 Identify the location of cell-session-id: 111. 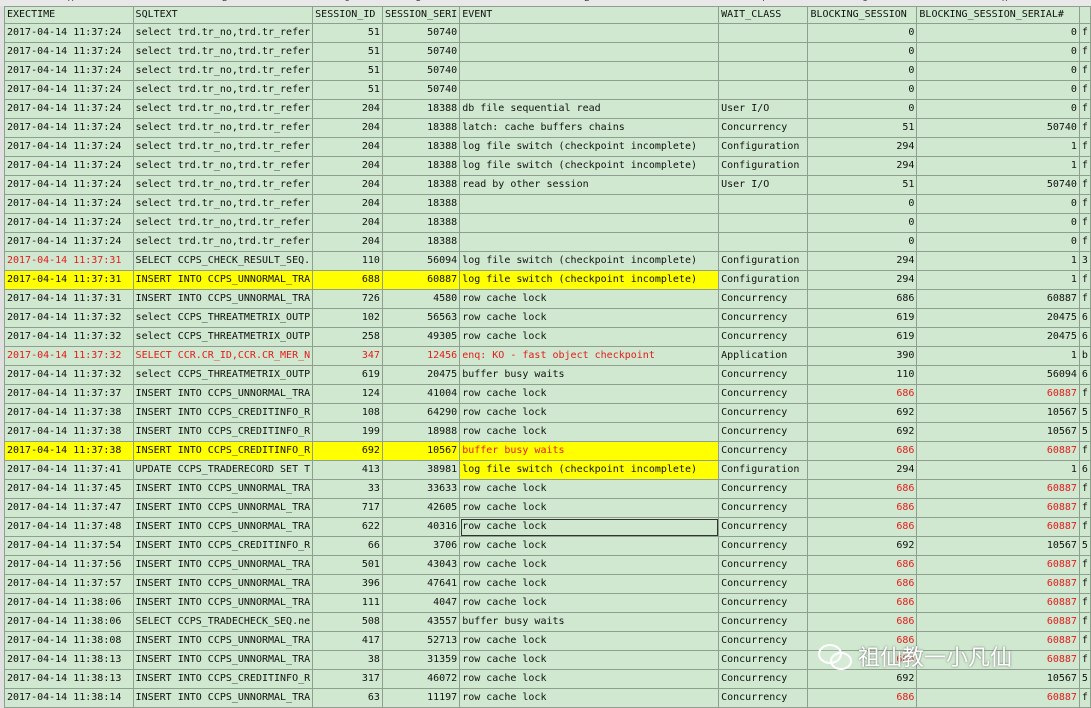
(347, 603).